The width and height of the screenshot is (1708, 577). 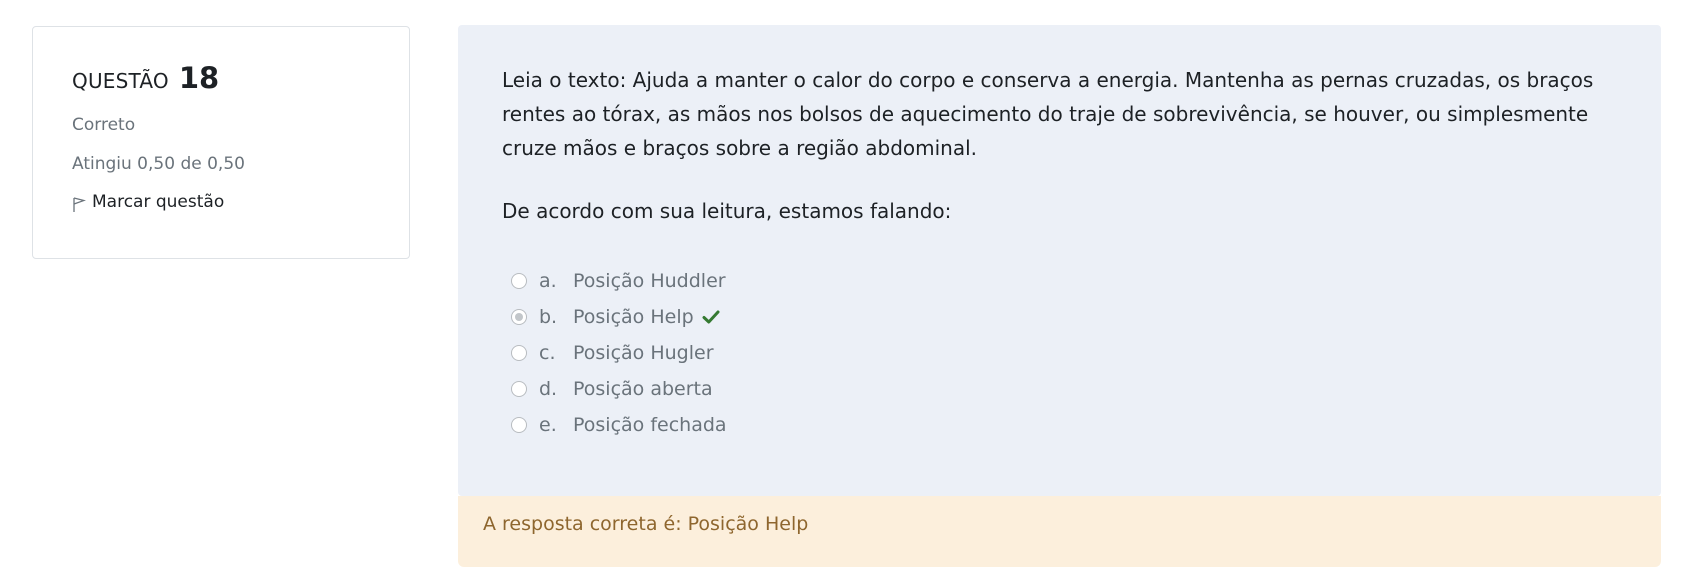 I want to click on option-label: Posição Huddler, so click(x=649, y=281).